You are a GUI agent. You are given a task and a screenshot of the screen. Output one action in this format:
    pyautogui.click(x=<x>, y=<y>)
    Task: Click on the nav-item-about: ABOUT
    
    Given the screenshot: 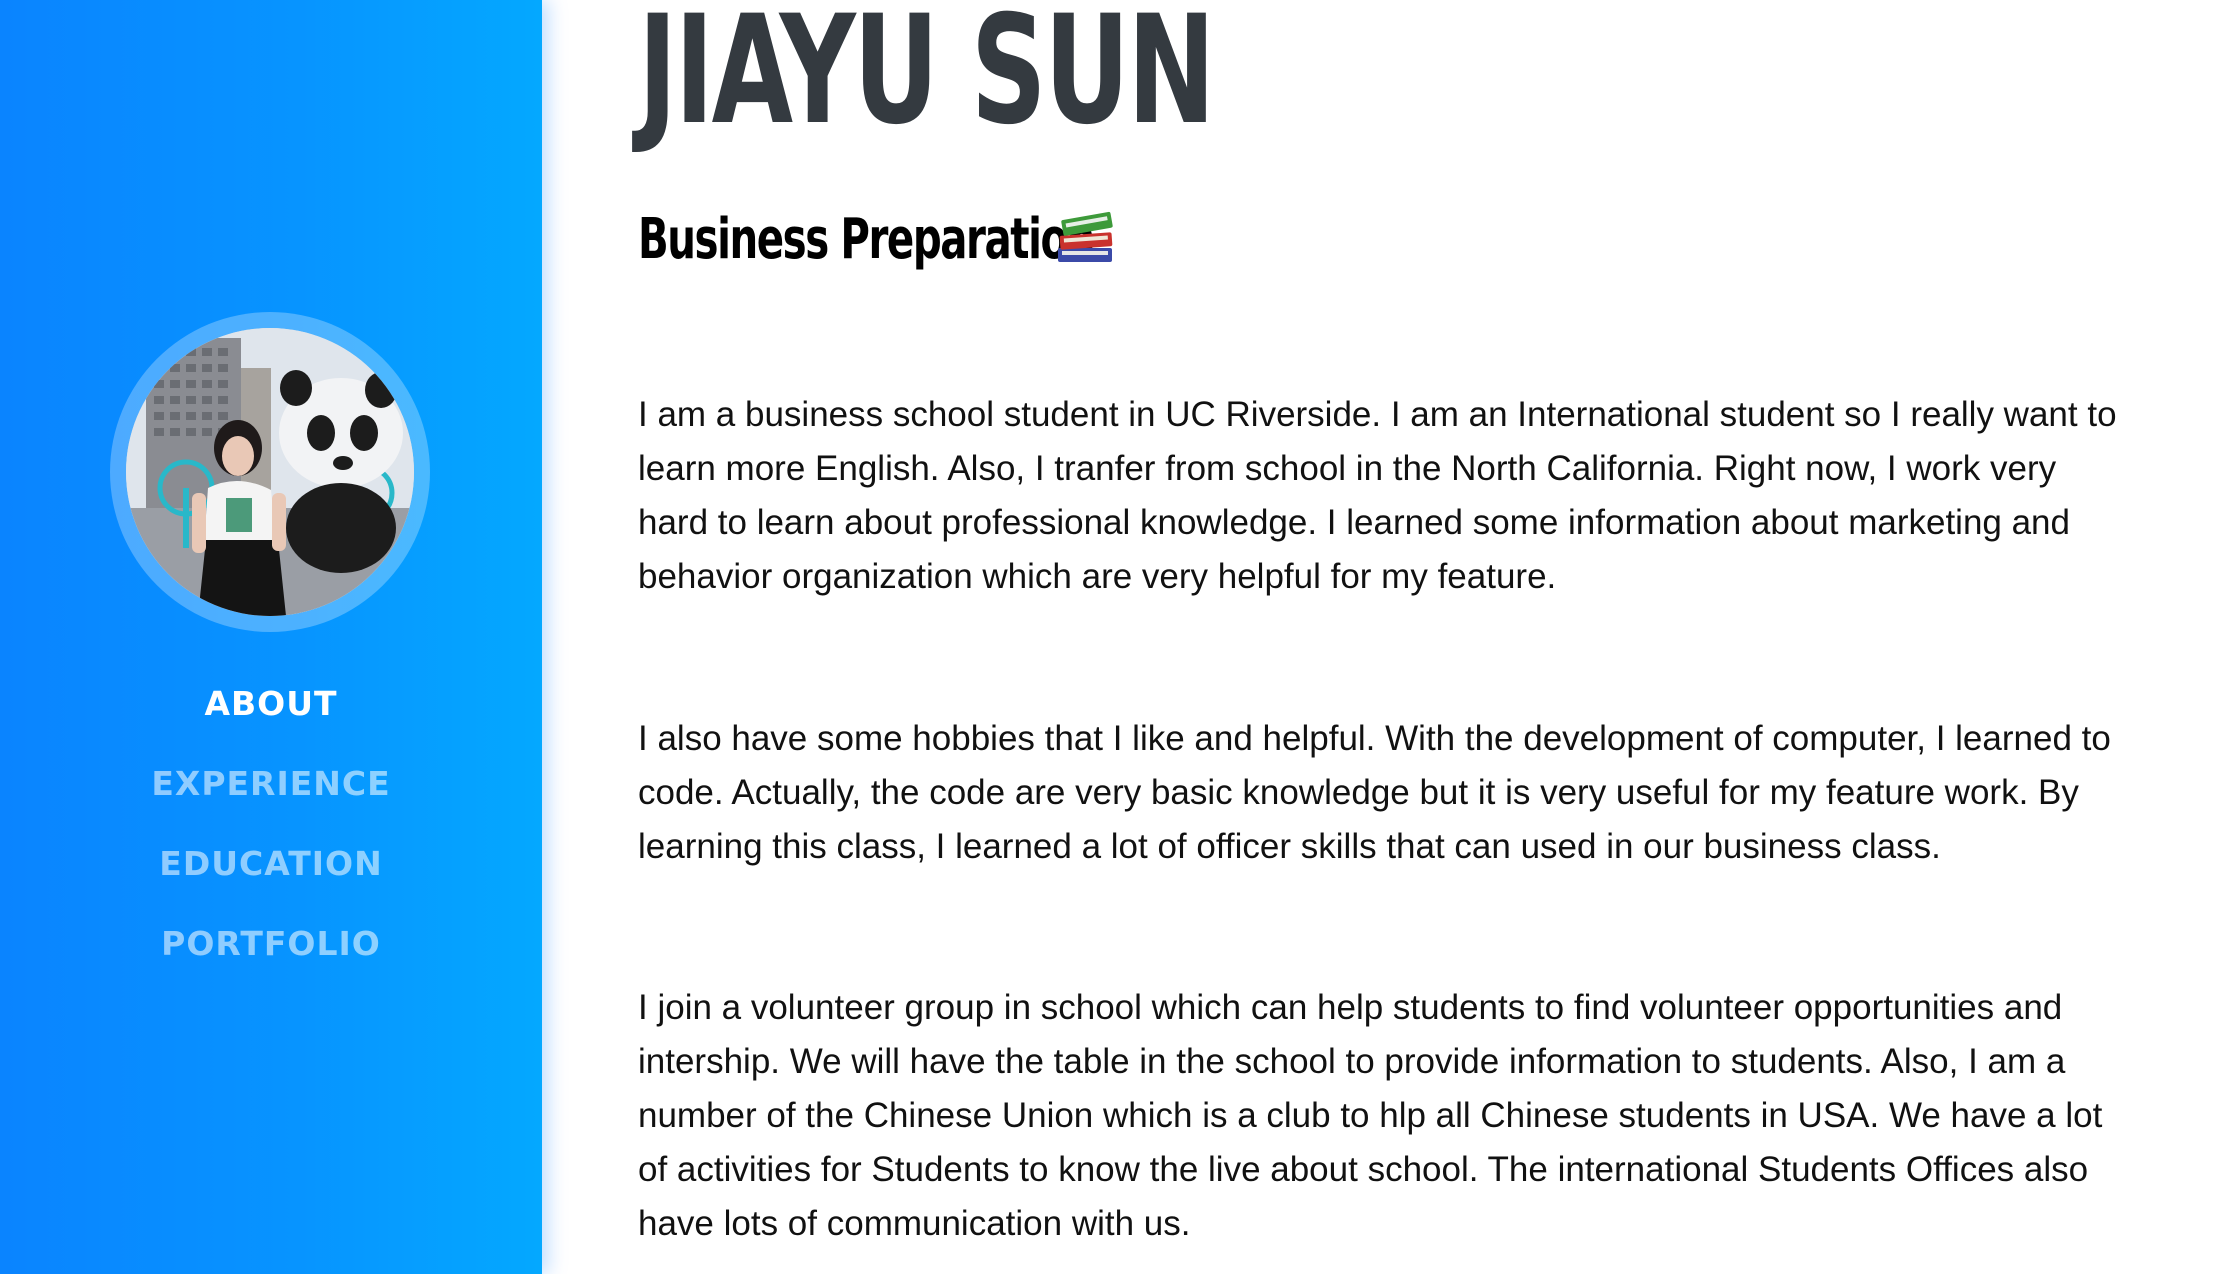 What is the action you would take?
    pyautogui.click(x=271, y=716)
    